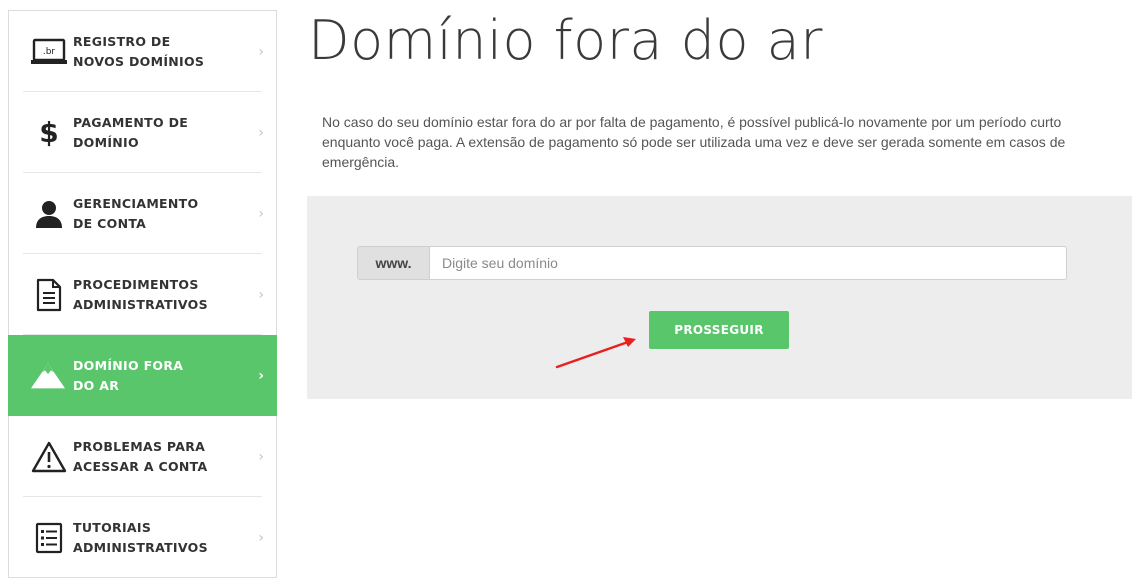 Image resolution: width=1141 pixels, height=584 pixels. What do you see at coordinates (49, 295) in the screenshot?
I see `document-icon` at bounding box center [49, 295].